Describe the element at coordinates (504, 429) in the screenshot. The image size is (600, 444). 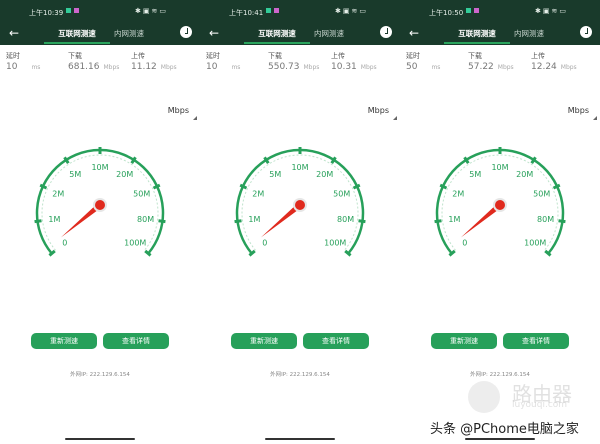
I see `watermark-credit: 头条 @PChome电脑之家` at that location.